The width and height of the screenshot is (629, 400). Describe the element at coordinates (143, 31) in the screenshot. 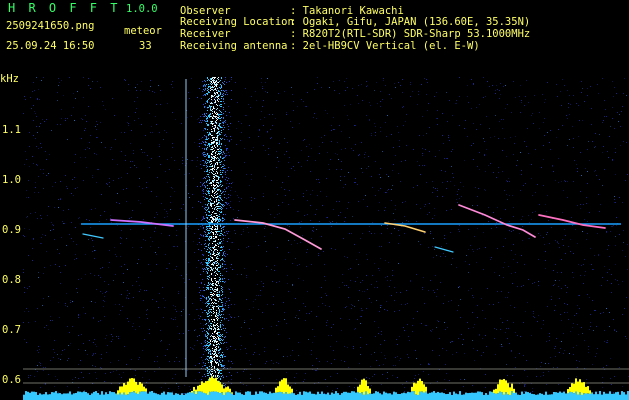

I see `meteor-label: meteor` at that location.